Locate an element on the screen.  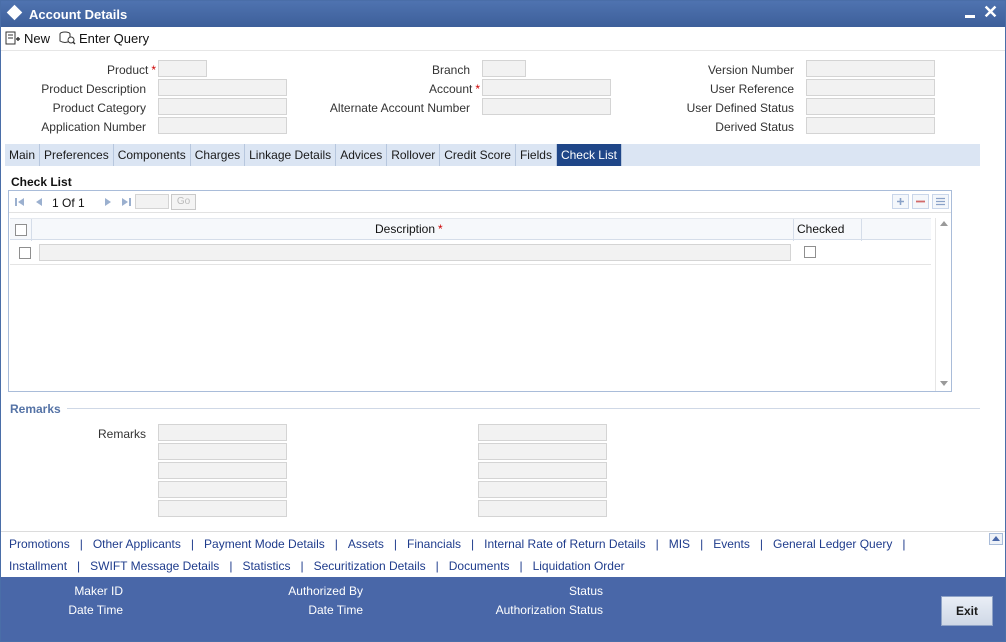
product-label: Product * is located at coordinates (108, 70).